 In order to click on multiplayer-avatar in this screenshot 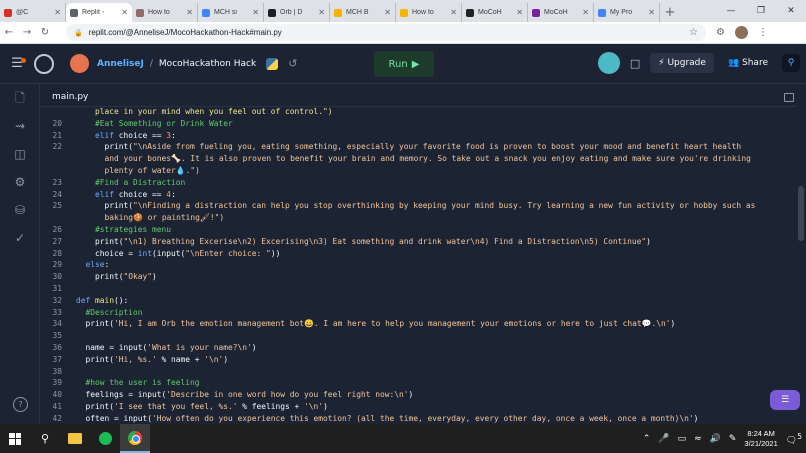, I will do `click(608, 63)`.